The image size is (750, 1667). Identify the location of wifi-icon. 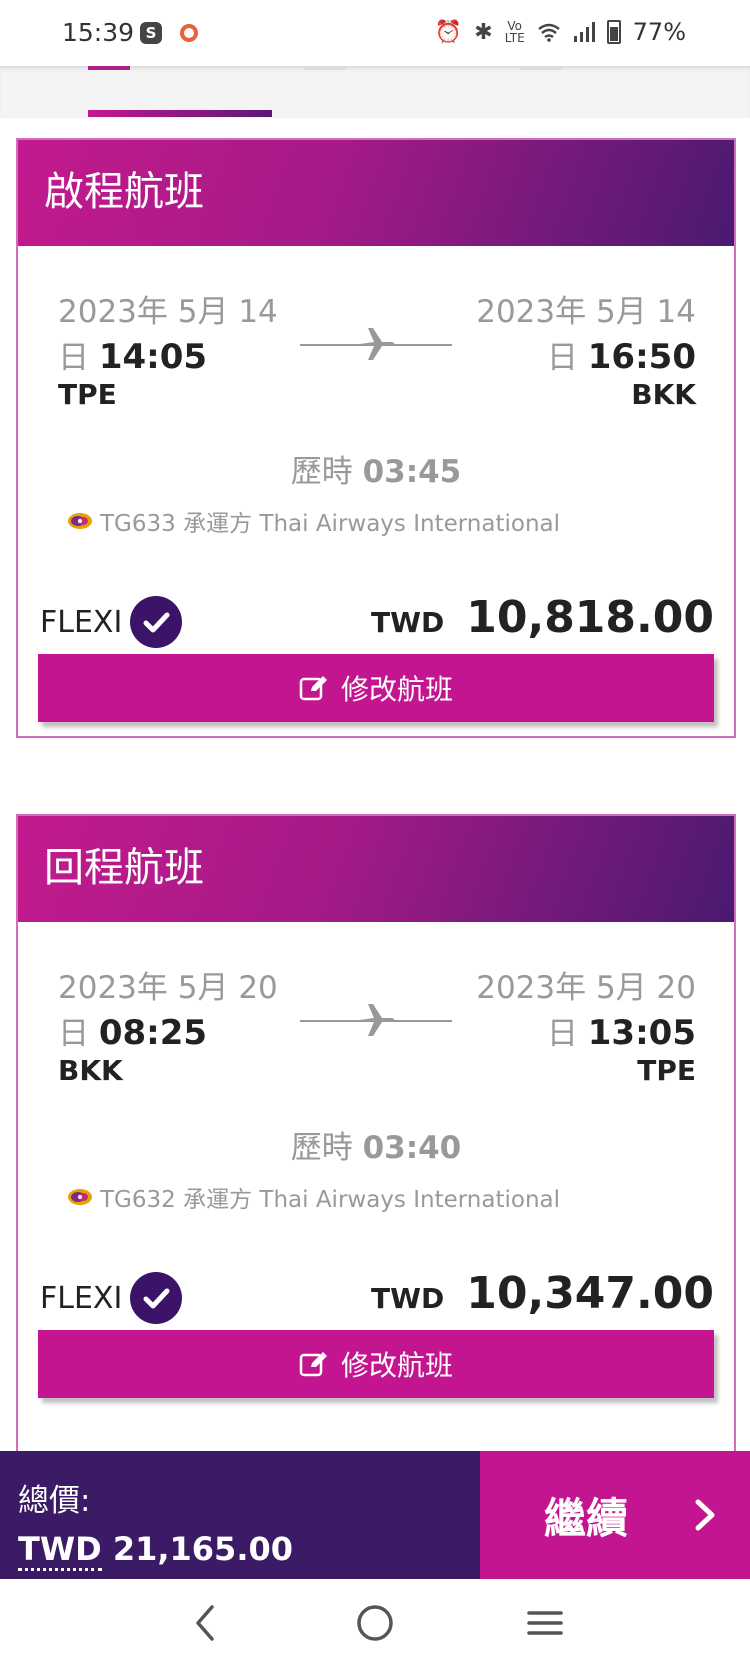
(548, 32).